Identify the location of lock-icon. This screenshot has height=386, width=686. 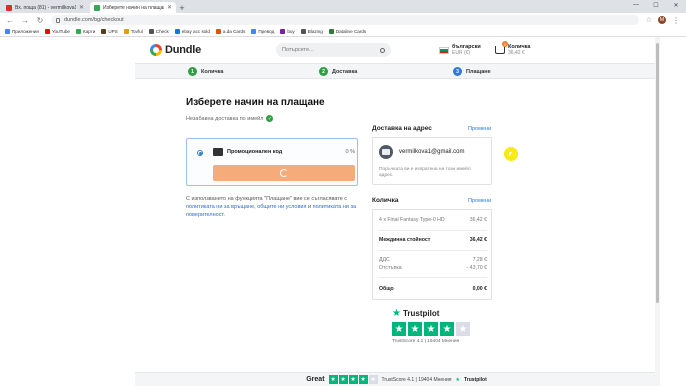
(58, 20).